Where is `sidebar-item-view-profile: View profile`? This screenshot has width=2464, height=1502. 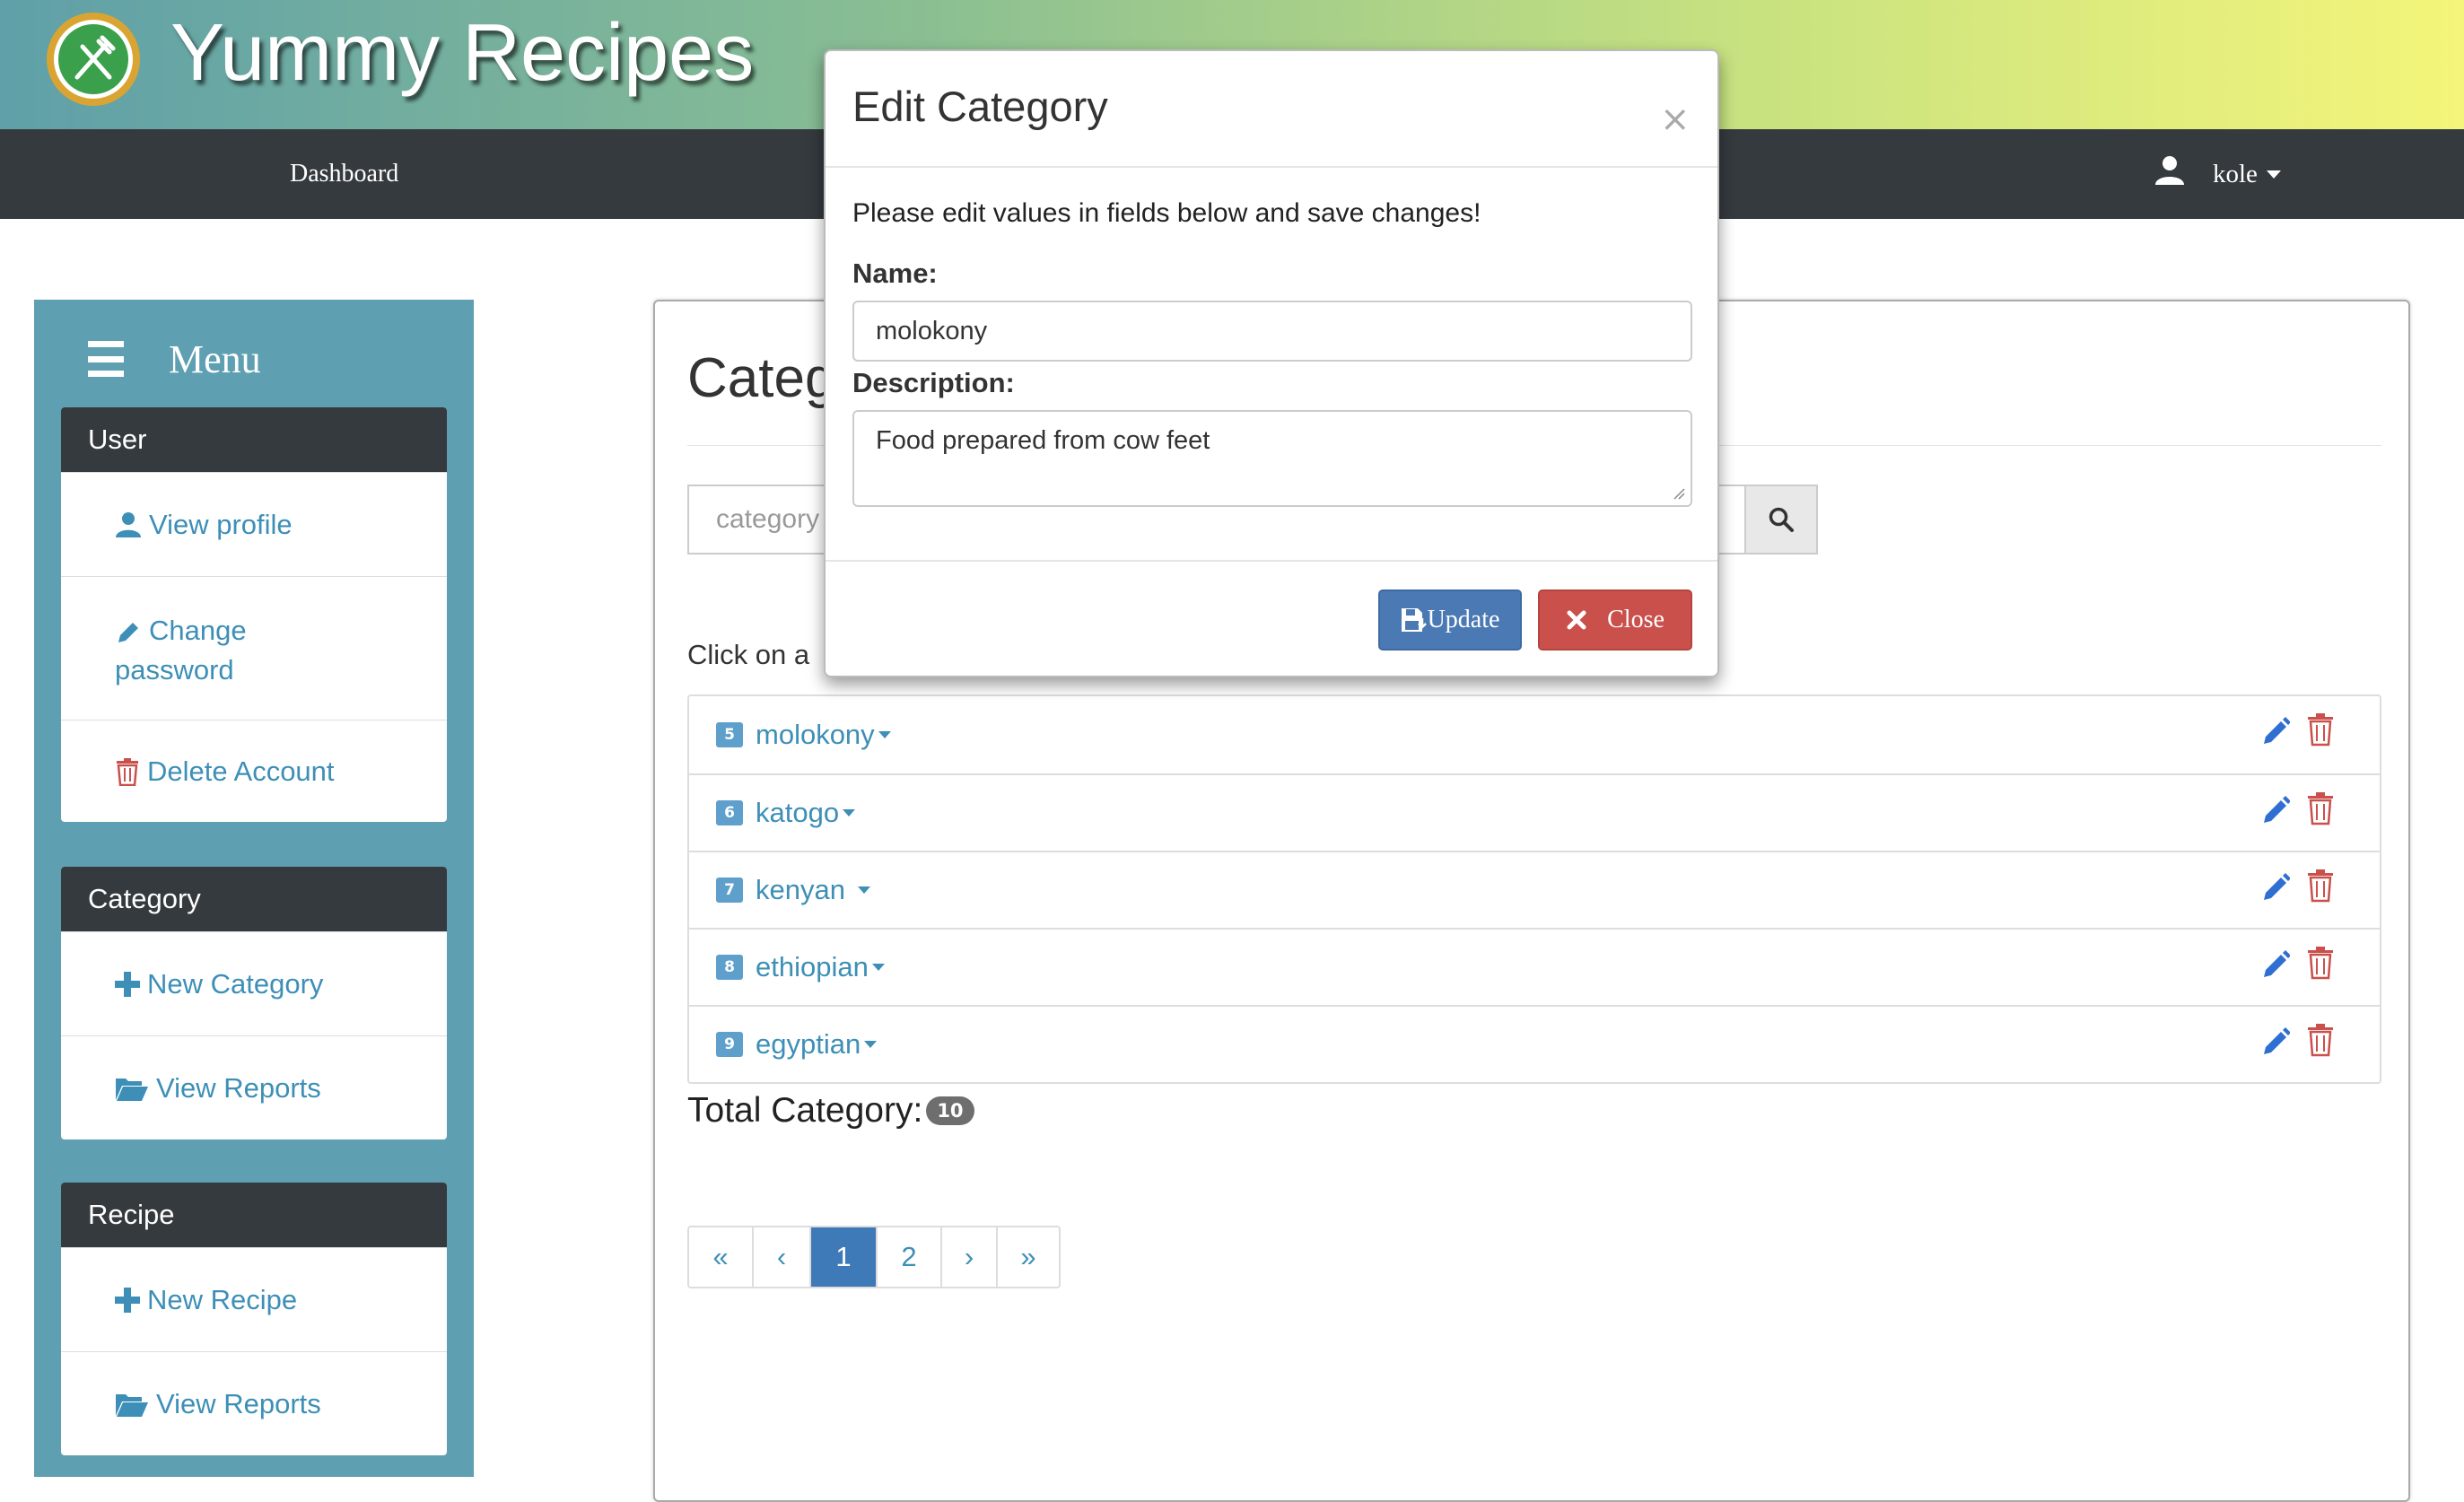
sidebar-item-view-profile: View profile is located at coordinates (254, 524).